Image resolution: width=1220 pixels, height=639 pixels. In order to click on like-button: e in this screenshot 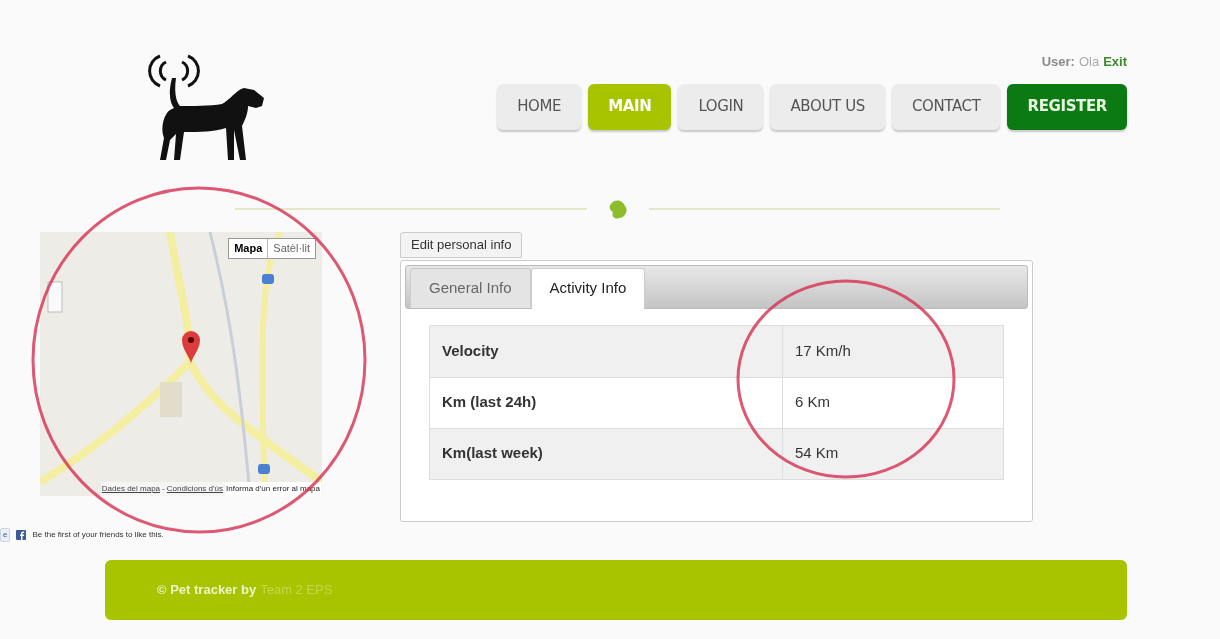, I will do `click(5, 535)`.